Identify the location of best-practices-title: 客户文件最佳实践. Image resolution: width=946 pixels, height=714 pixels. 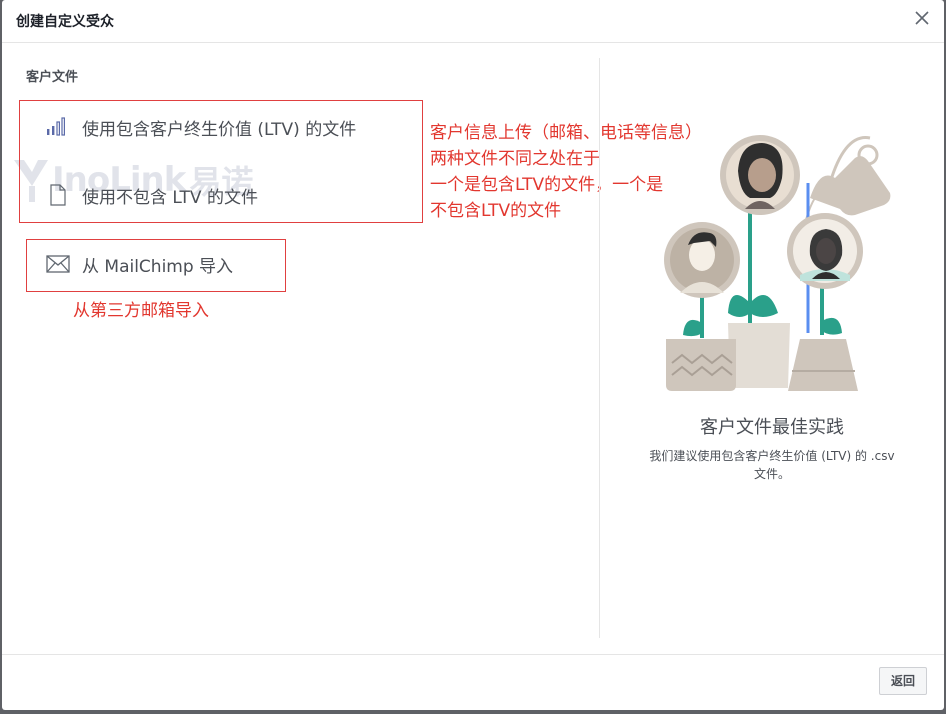
(772, 427).